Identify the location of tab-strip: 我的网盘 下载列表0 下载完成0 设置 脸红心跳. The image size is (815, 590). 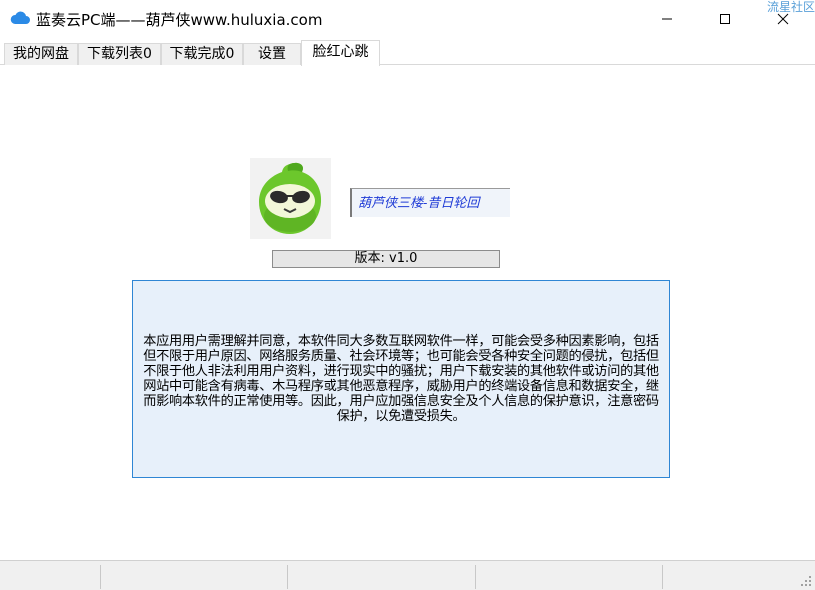
(407, 53).